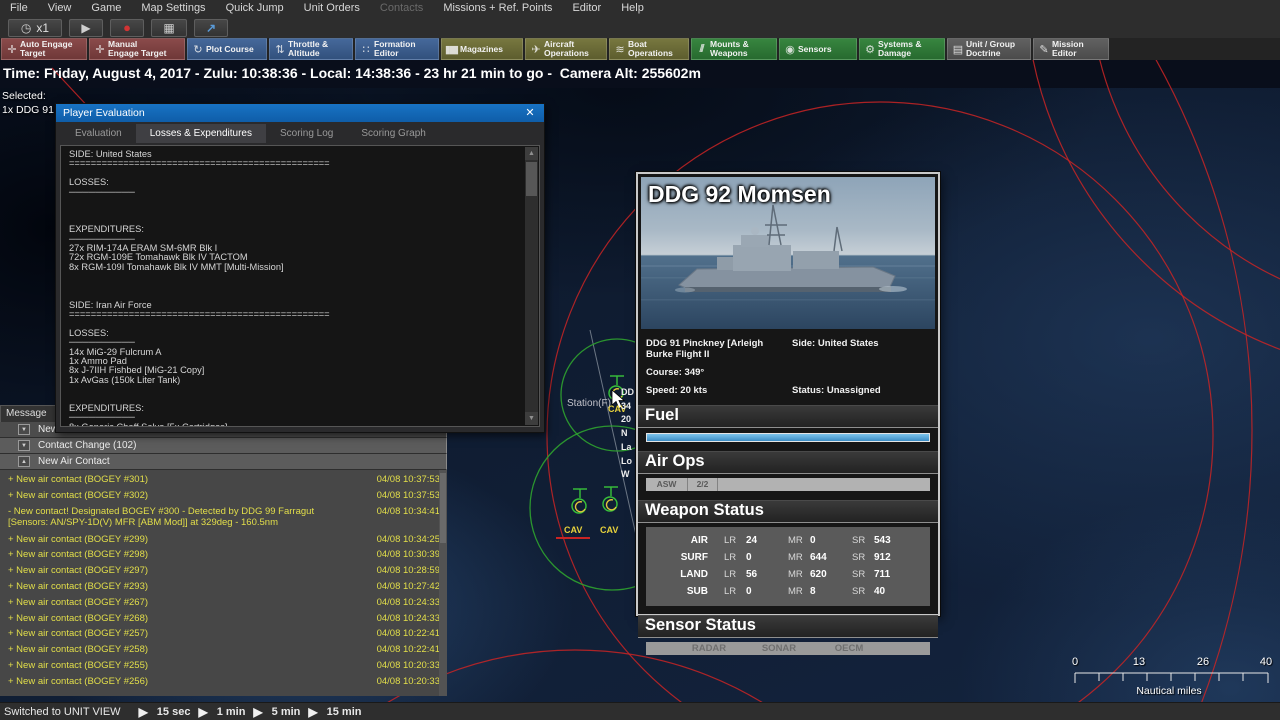 The height and width of the screenshot is (720, 1280). What do you see at coordinates (11, 49) in the screenshot?
I see `engage-arrows-icon: ✛` at bounding box center [11, 49].